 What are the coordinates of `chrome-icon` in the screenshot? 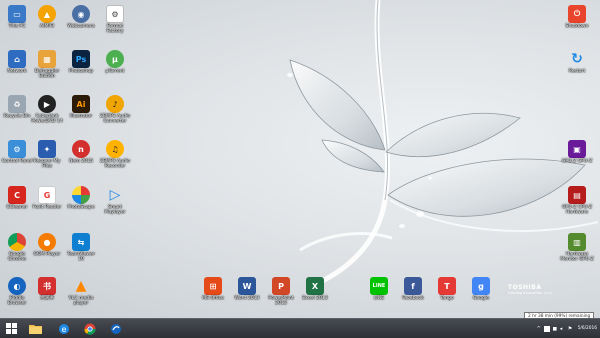 It's located at (17, 242).